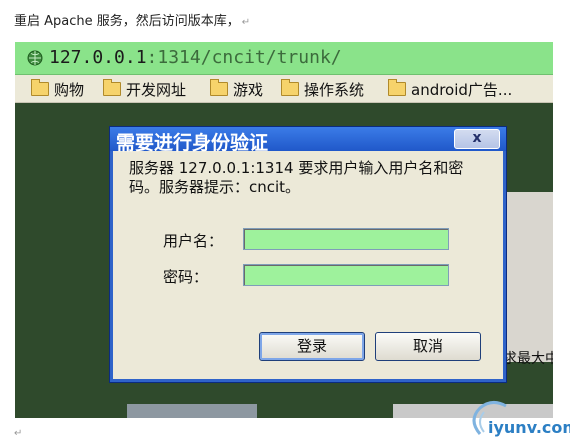  I want to click on password-label: 密码：, so click(186, 277).